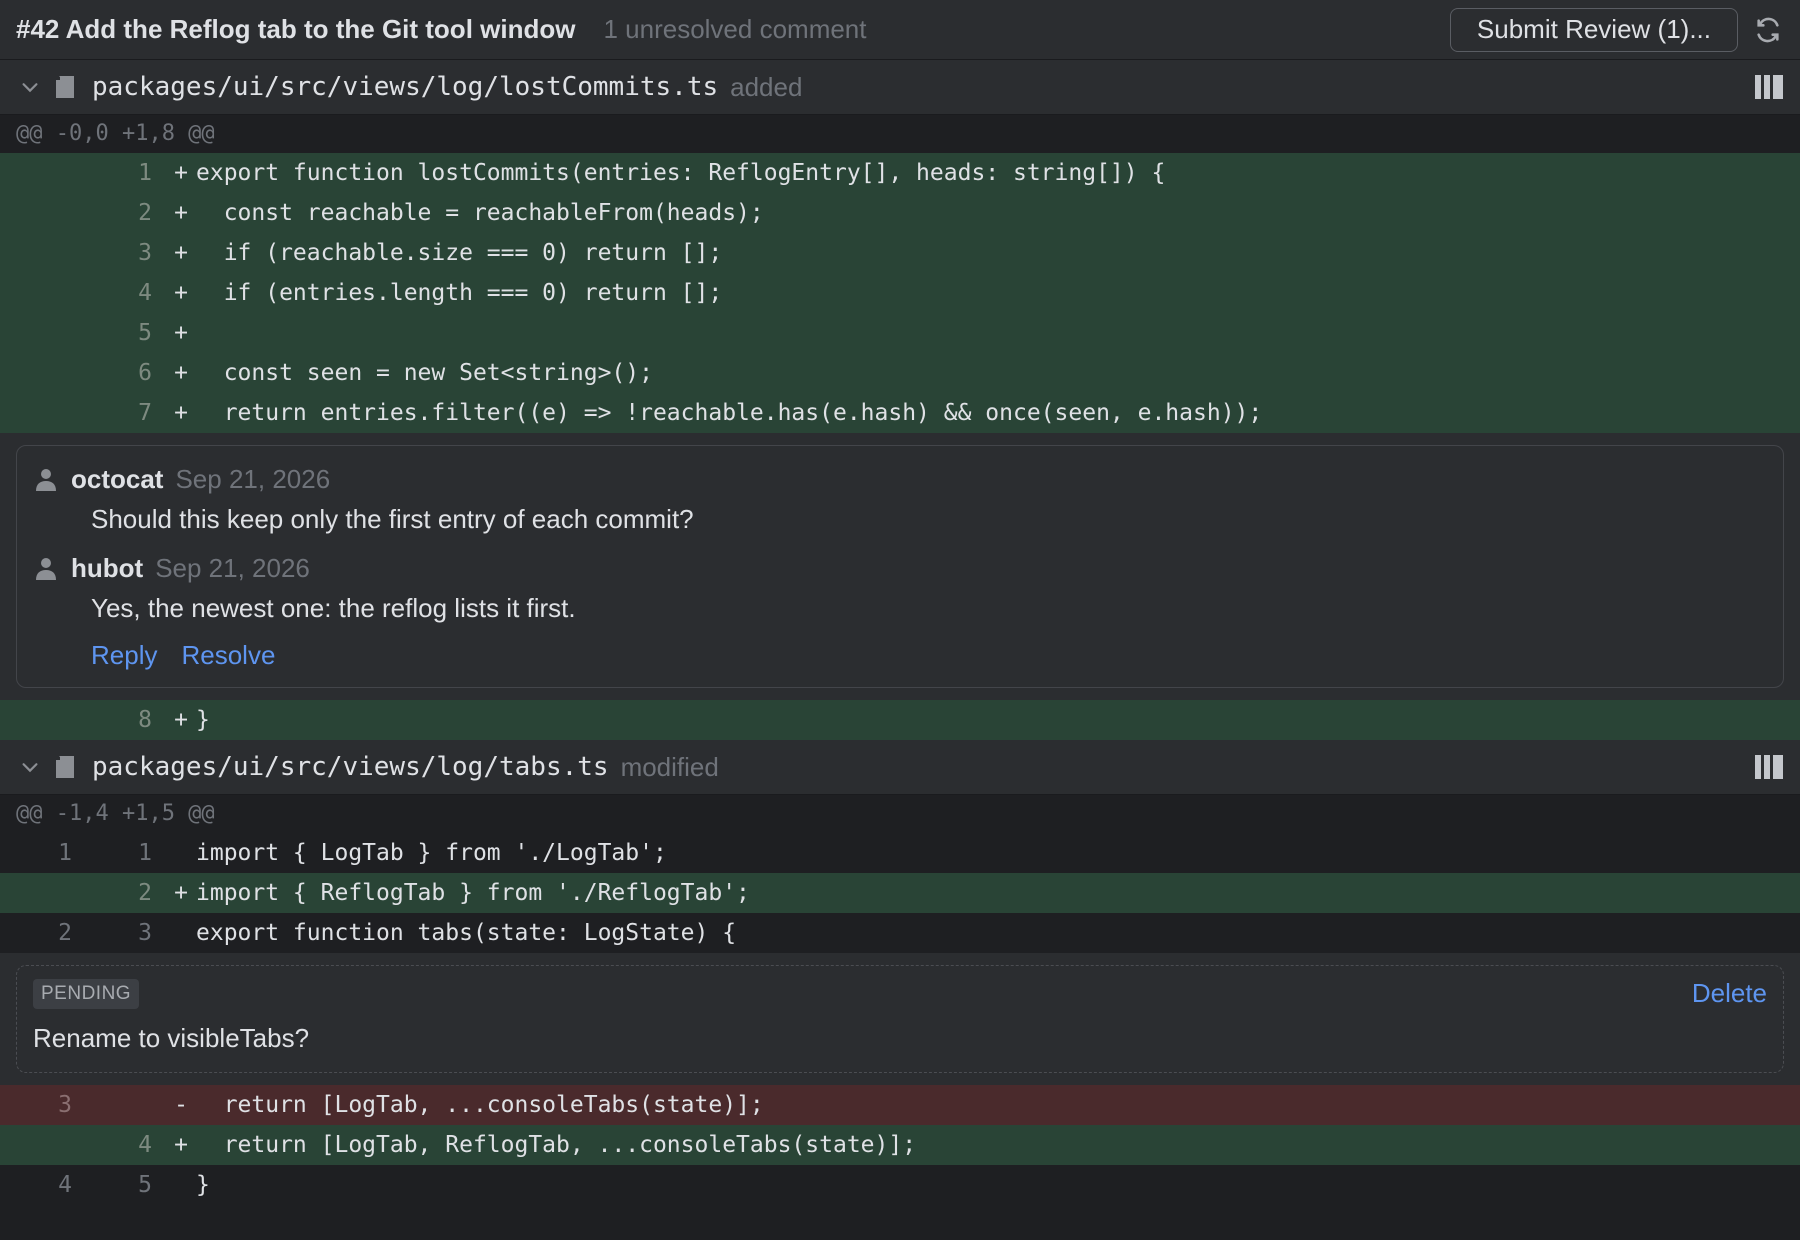 This screenshot has width=1800, height=1240. I want to click on file-status: added, so click(766, 86).